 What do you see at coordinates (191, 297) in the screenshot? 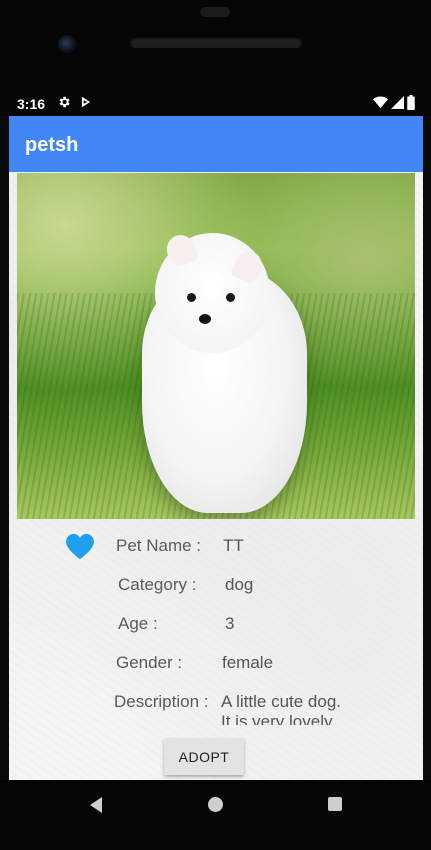
I see `puppy-eye-left` at bounding box center [191, 297].